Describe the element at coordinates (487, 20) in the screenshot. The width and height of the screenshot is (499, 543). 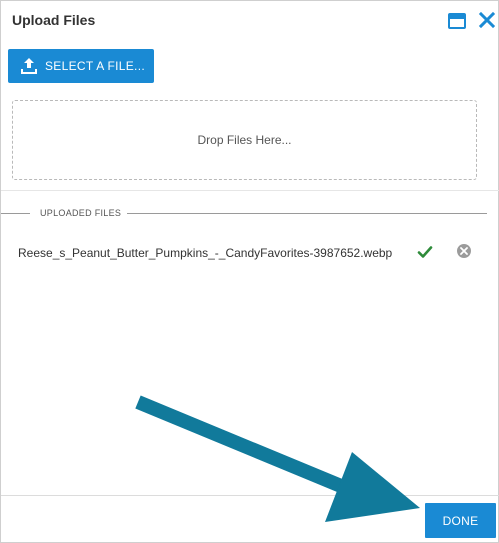
I see `close-icon` at that location.